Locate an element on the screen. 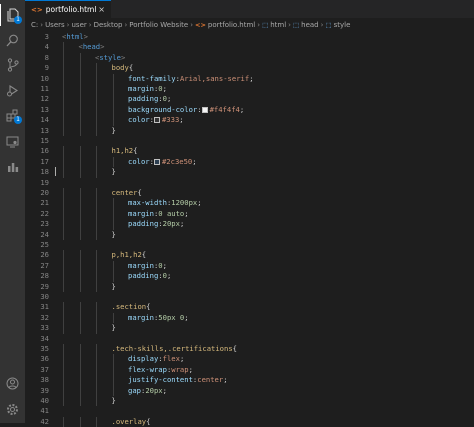  code-line: 41 is located at coordinates (249, 411).